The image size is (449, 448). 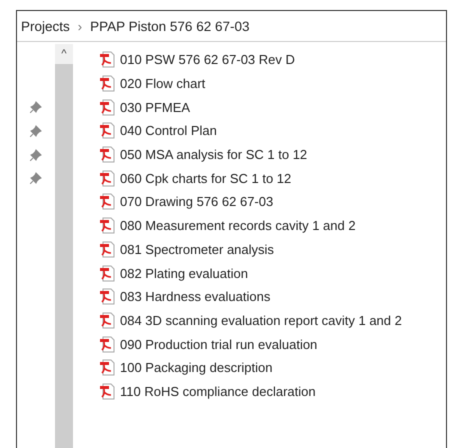 I want to click on file-name: 020 Flow chart, so click(x=163, y=84).